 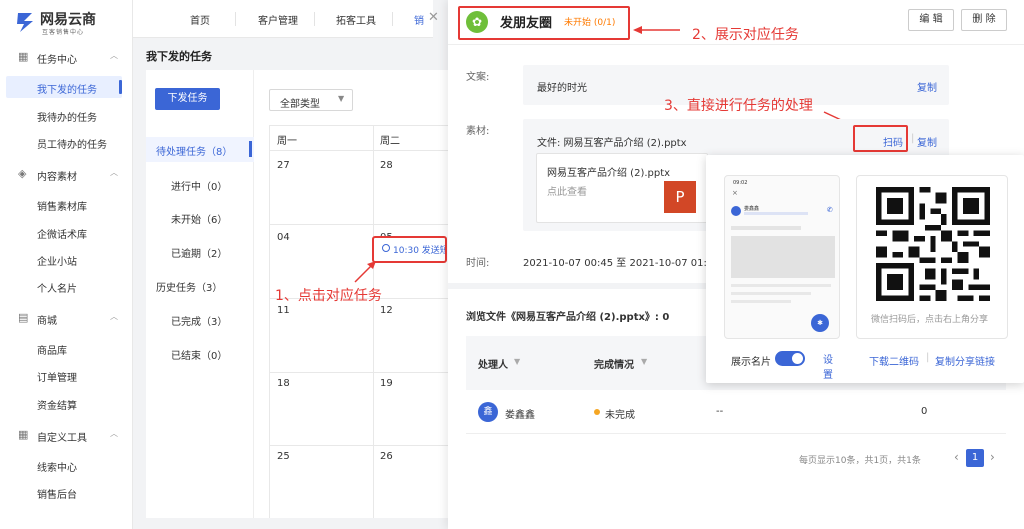 I want to click on sidebar-item-scripts: 企微话术库, so click(x=66, y=232).